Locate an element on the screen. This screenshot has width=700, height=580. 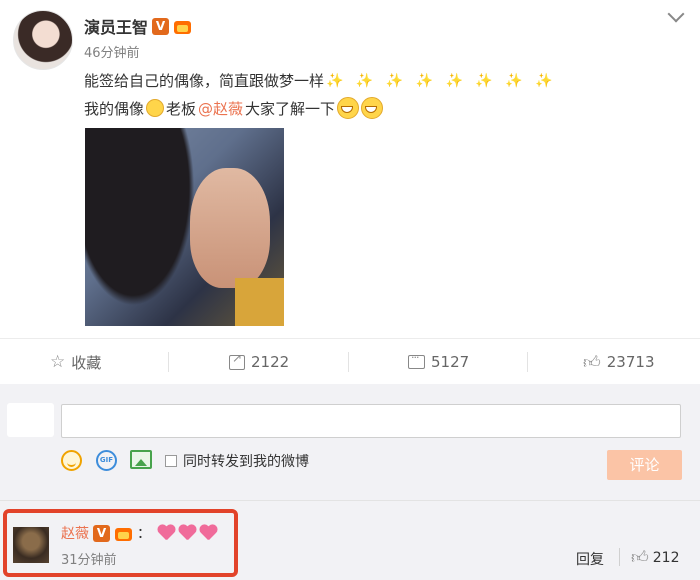
like-count: 23713 is located at coordinates (630, 362).